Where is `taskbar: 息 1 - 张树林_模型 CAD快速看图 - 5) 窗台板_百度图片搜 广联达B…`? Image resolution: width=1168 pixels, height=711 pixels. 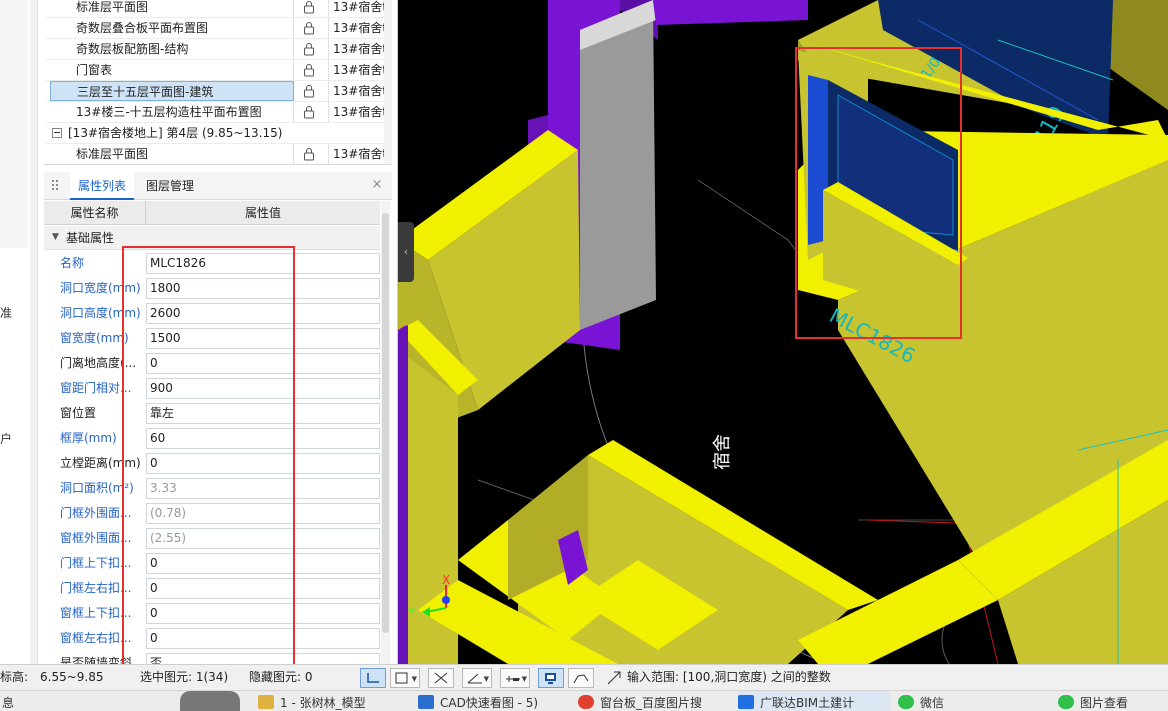
taskbar: 息 1 - 张树林_模型 CAD快速看图 - 5) 窗台板_百度图片搜 广联达B… is located at coordinates (584, 700).